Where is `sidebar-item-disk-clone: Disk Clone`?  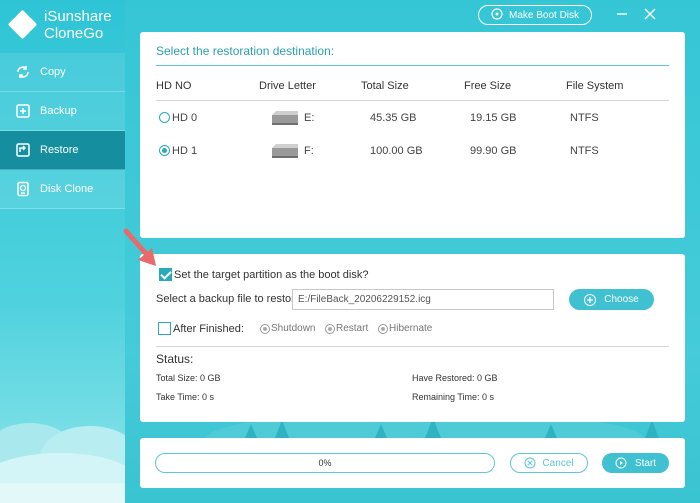 sidebar-item-disk-clone: Disk Clone is located at coordinates (62, 189).